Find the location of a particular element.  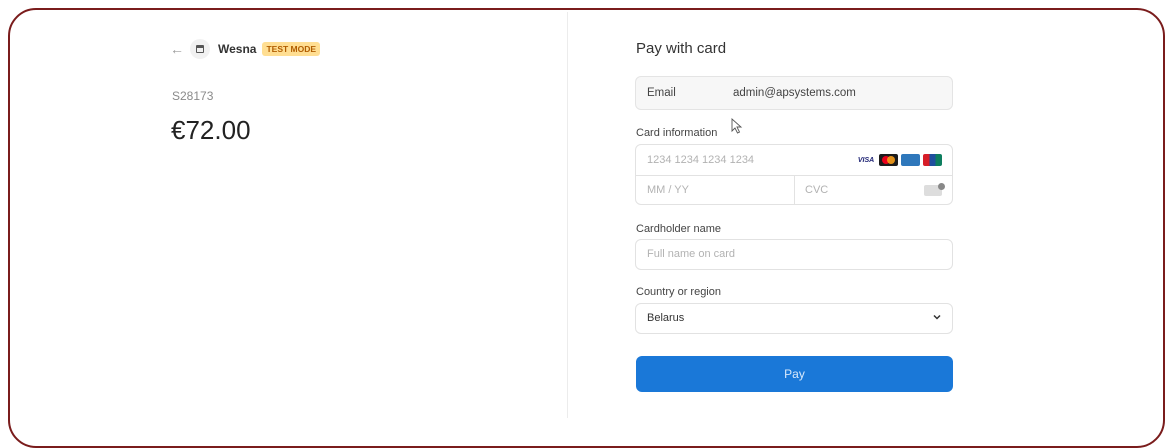

arrow-left-icon: ← is located at coordinates (178, 49).